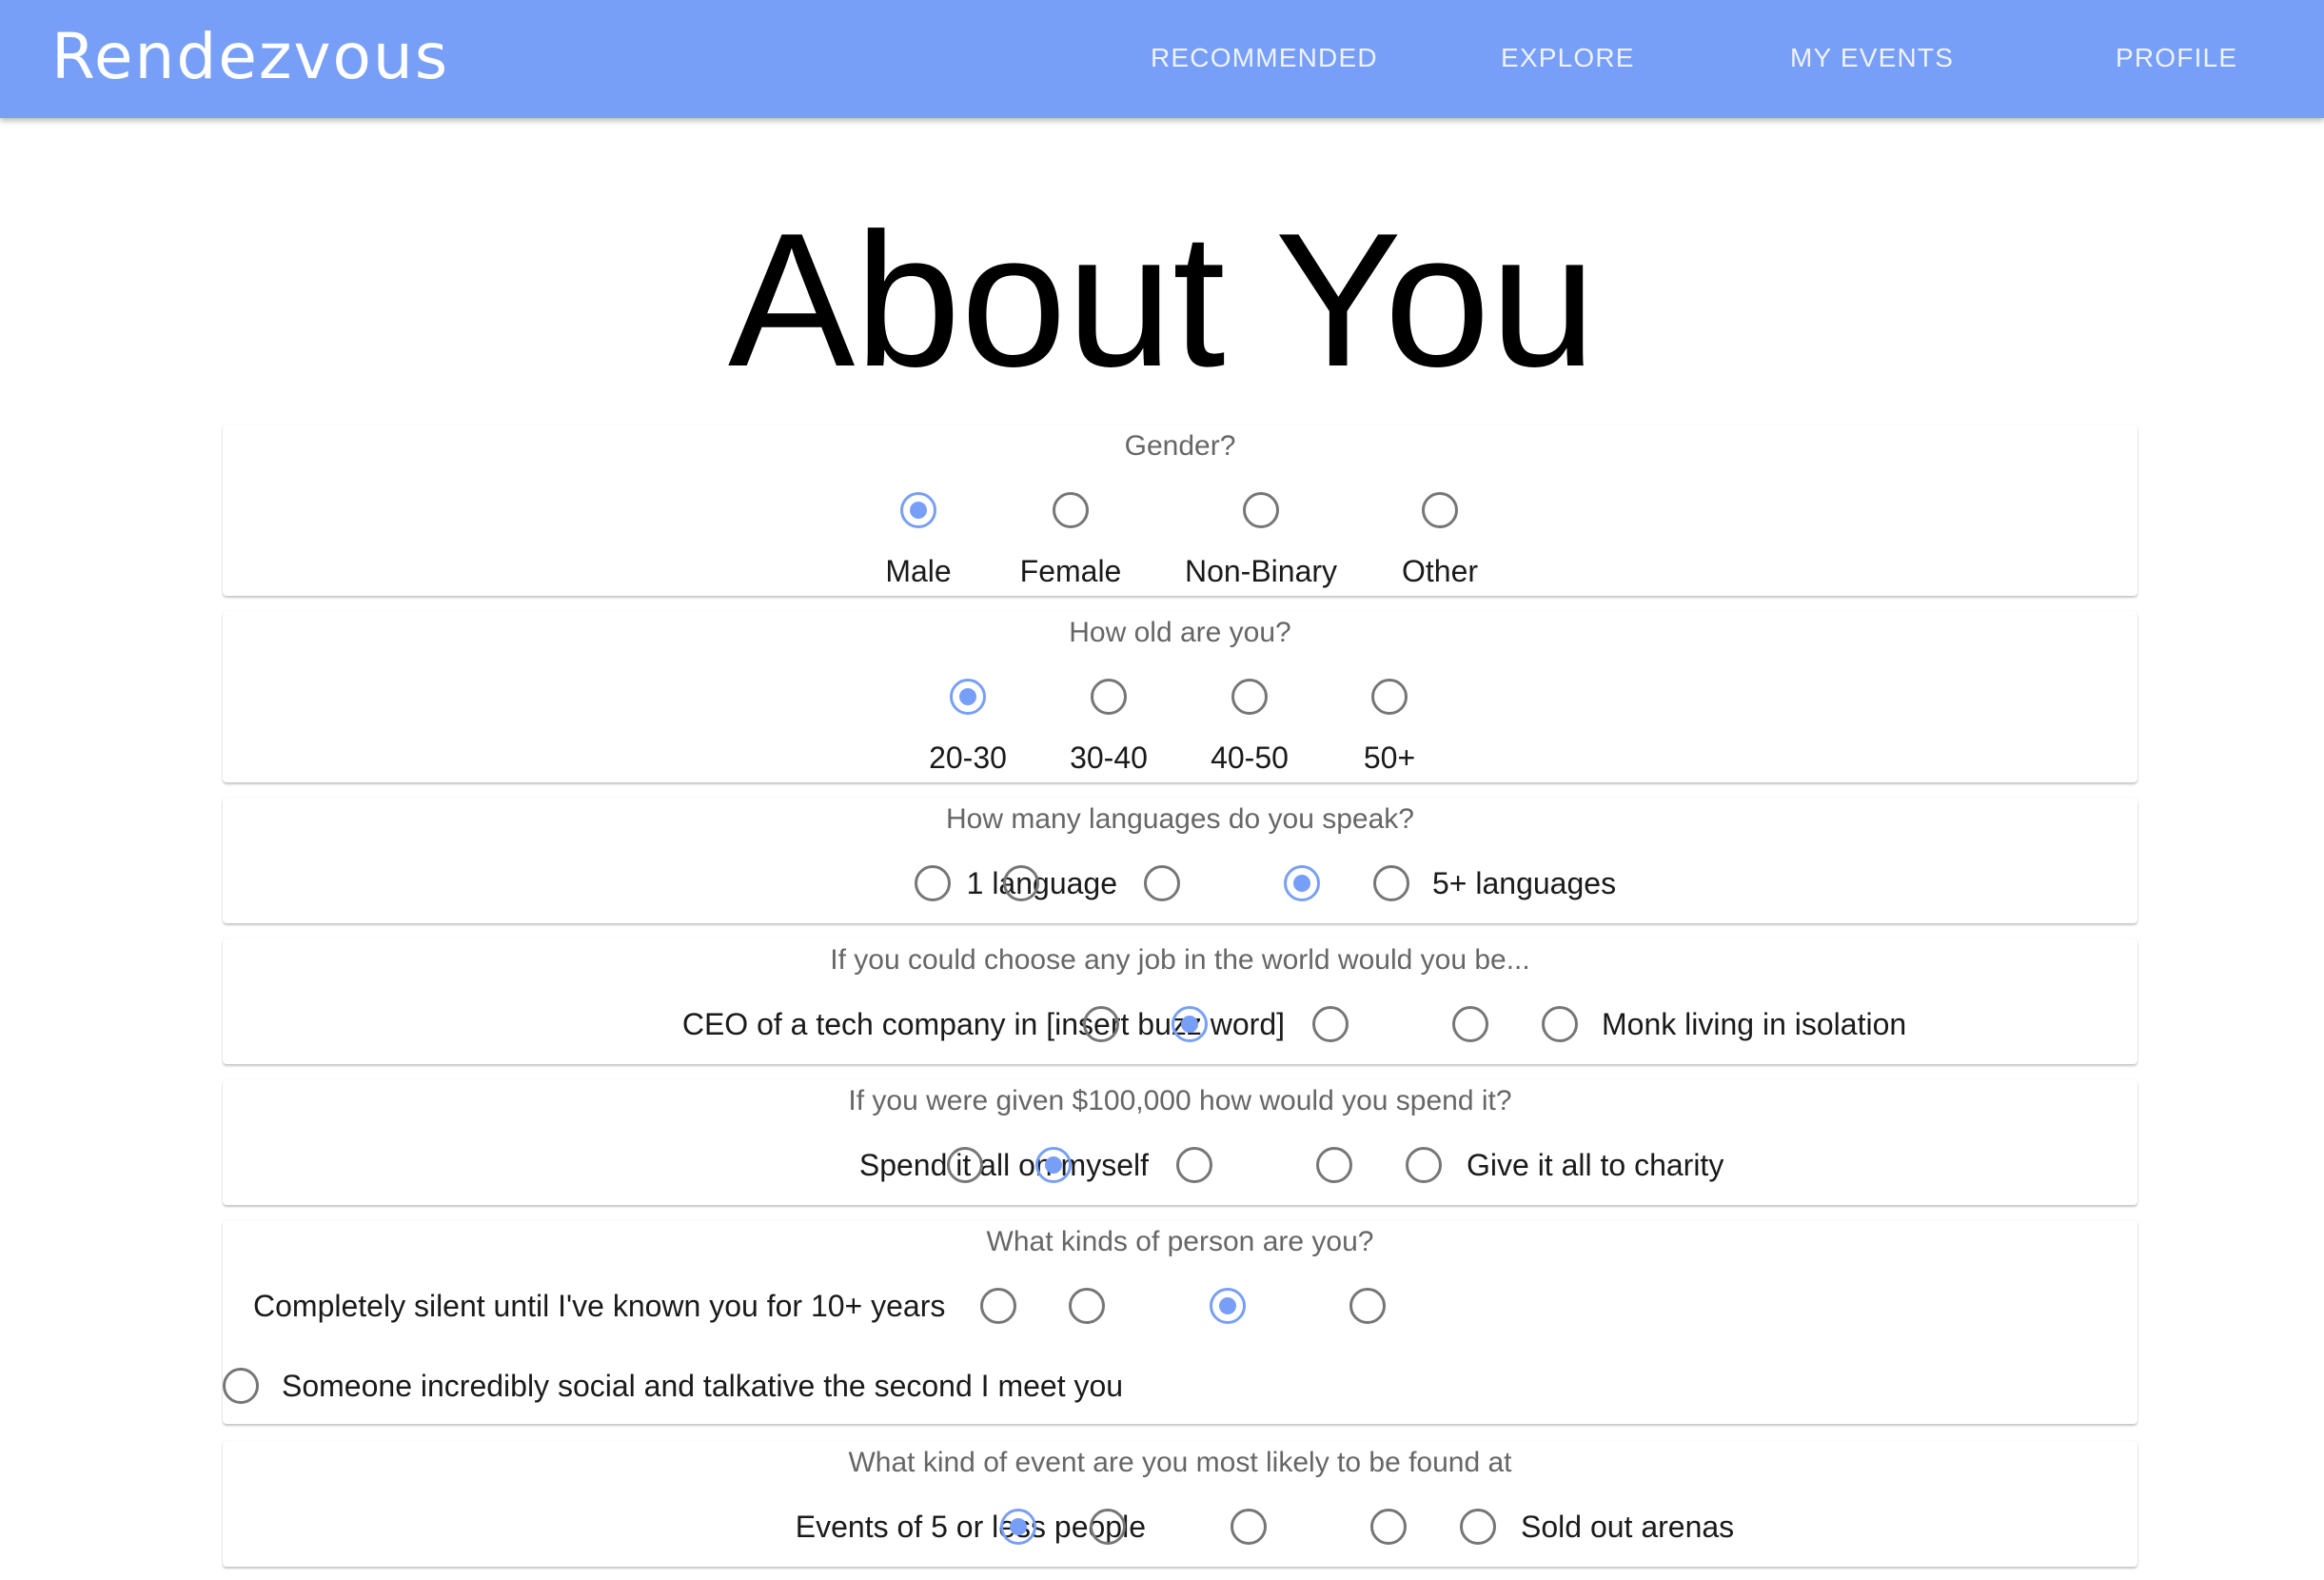 The width and height of the screenshot is (2324, 1580). Describe the element at coordinates (1595, 1165) in the screenshot. I see `scale-max-label: Give it all to charity` at that location.